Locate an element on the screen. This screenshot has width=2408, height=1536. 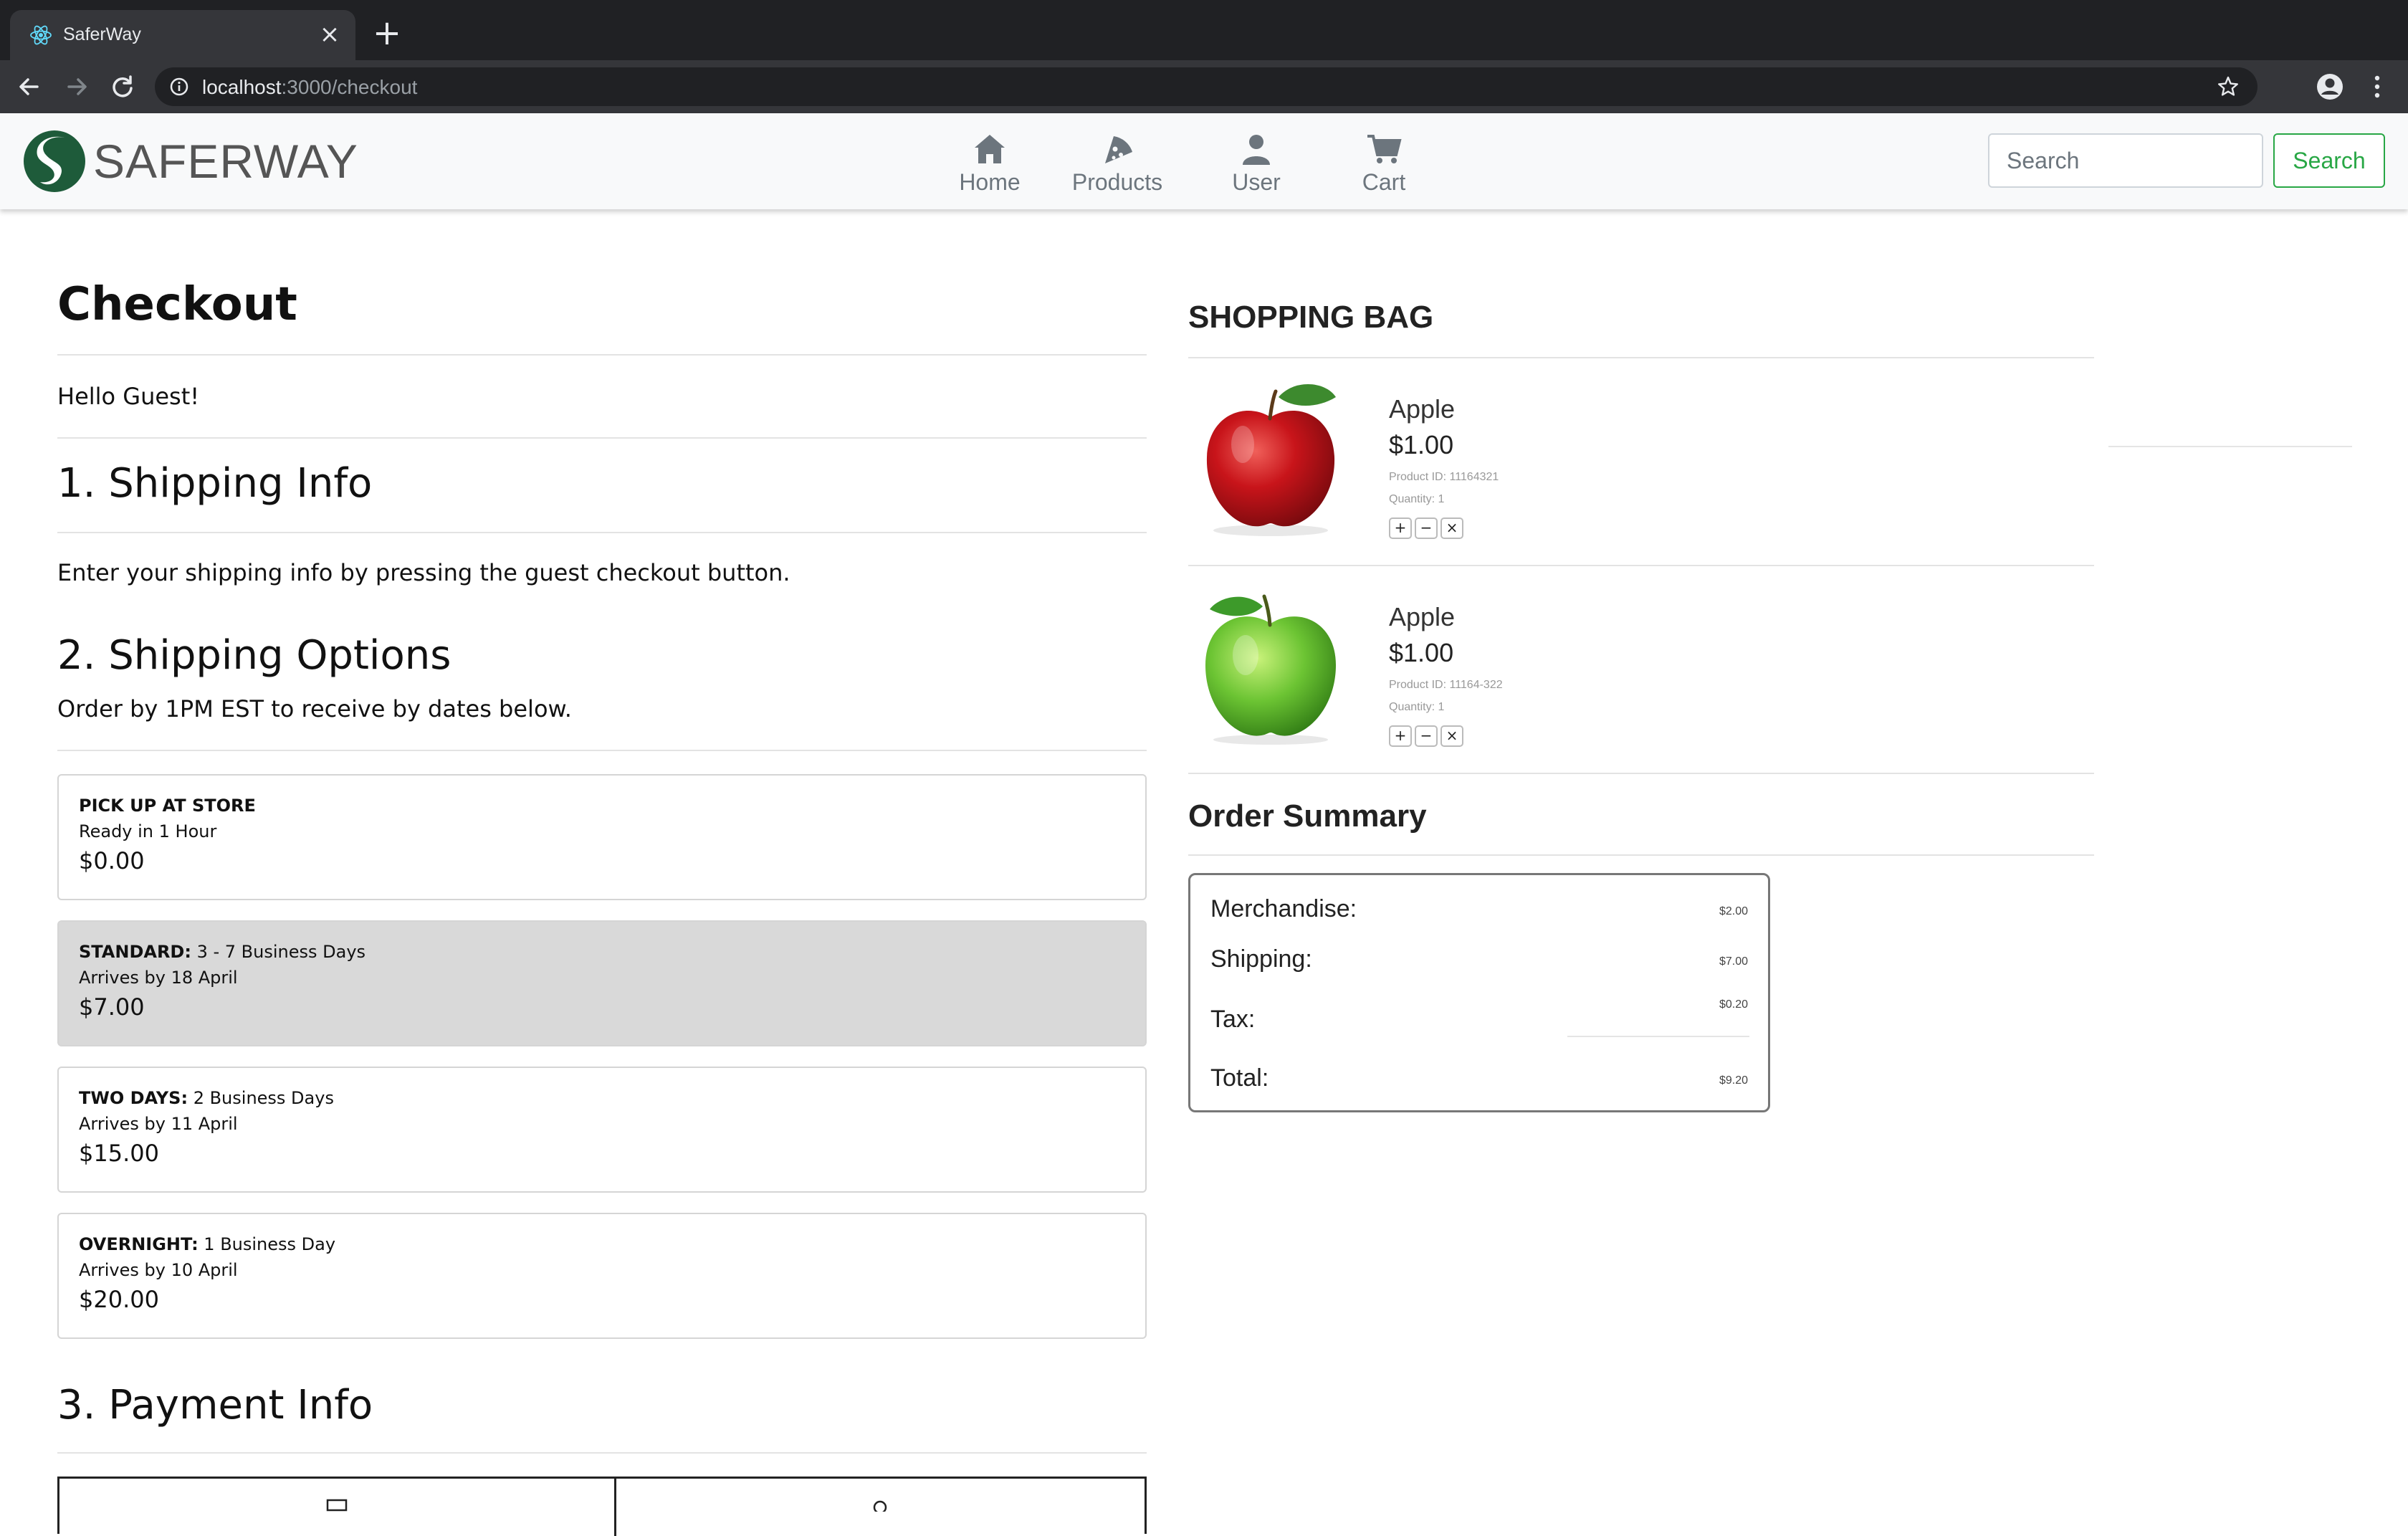
shipping-options-heading: 2. Shipping Options is located at coordinates (255, 655).